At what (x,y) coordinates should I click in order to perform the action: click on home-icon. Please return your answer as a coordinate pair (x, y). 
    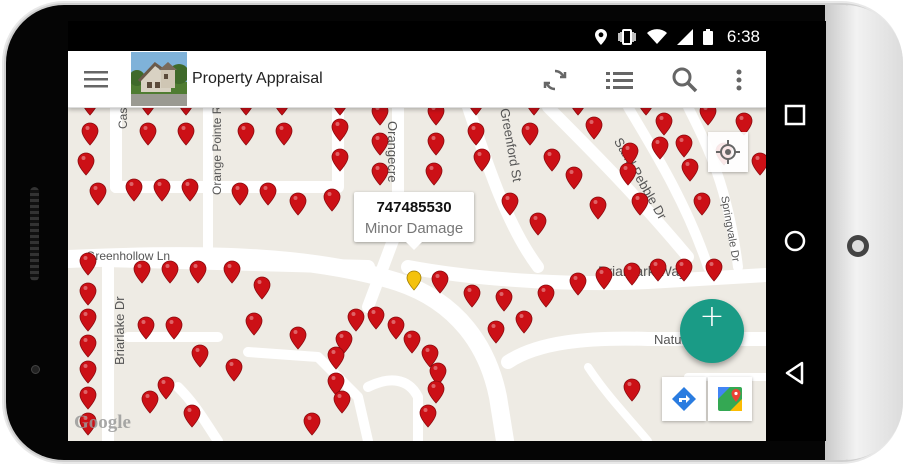
    Looking at the image, I should click on (795, 241).